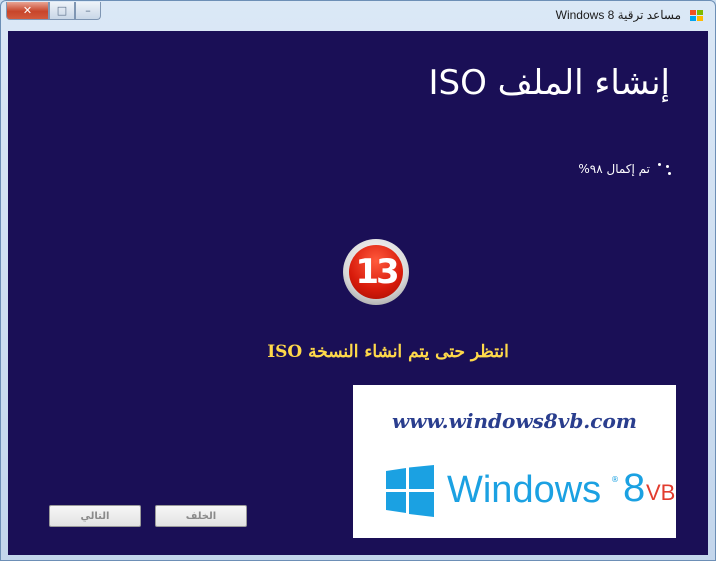 The width and height of the screenshot is (716, 561). What do you see at coordinates (358, 16) in the screenshot?
I see `title-bar: ✕ □ – مساعد ترقية Windows 8` at bounding box center [358, 16].